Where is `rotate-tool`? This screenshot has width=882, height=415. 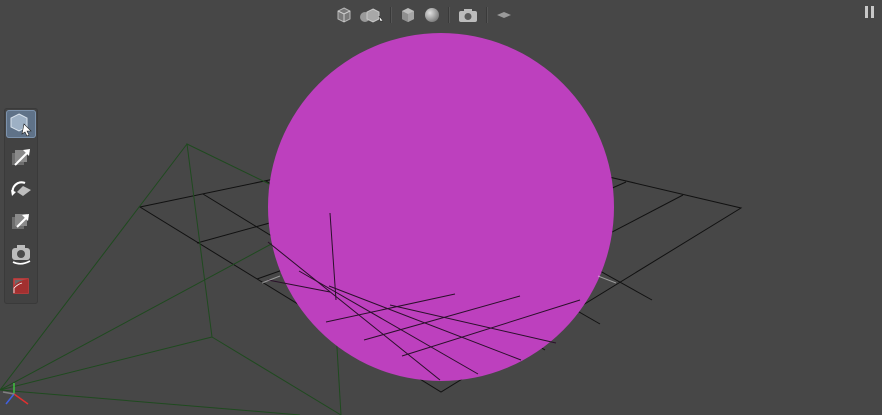
rotate-tool is located at coordinates (21, 190).